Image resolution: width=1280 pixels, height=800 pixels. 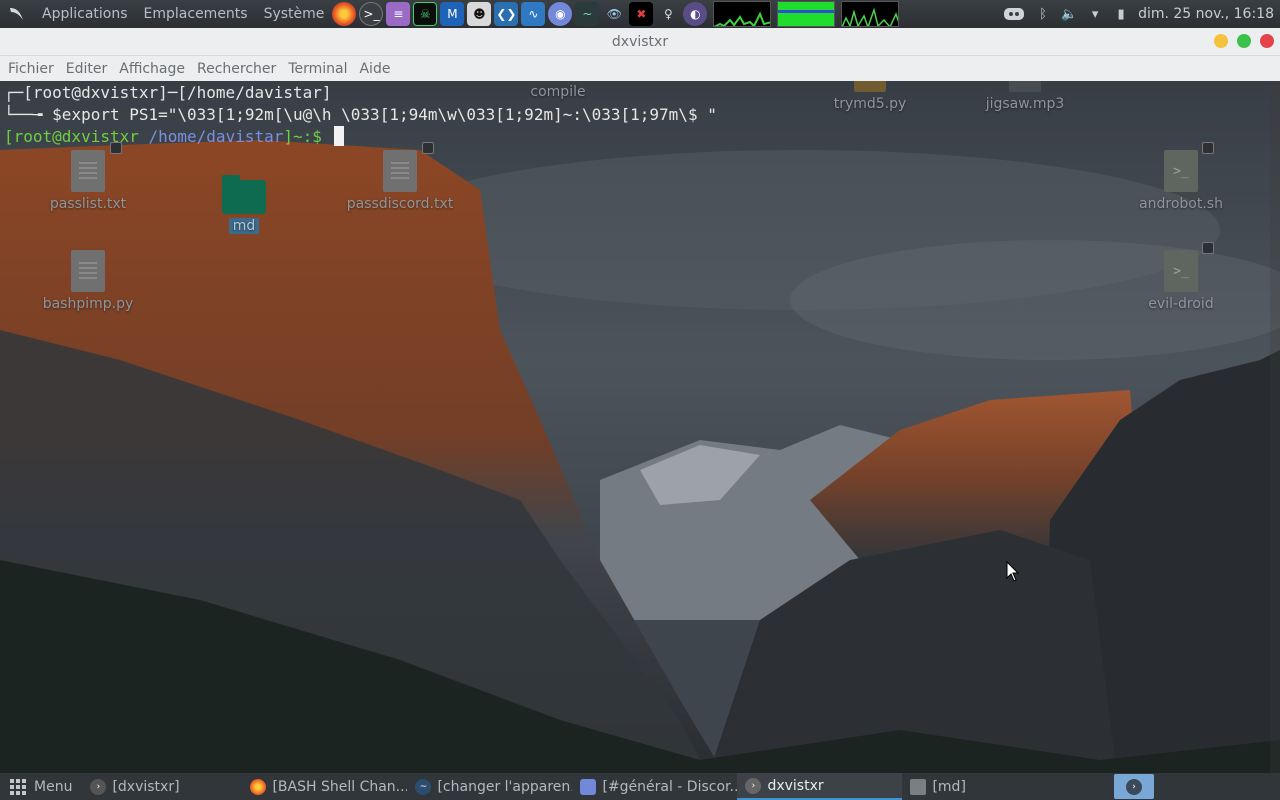 What do you see at coordinates (244, 226) in the screenshot?
I see `desktop-icon-label: md` at bounding box center [244, 226].